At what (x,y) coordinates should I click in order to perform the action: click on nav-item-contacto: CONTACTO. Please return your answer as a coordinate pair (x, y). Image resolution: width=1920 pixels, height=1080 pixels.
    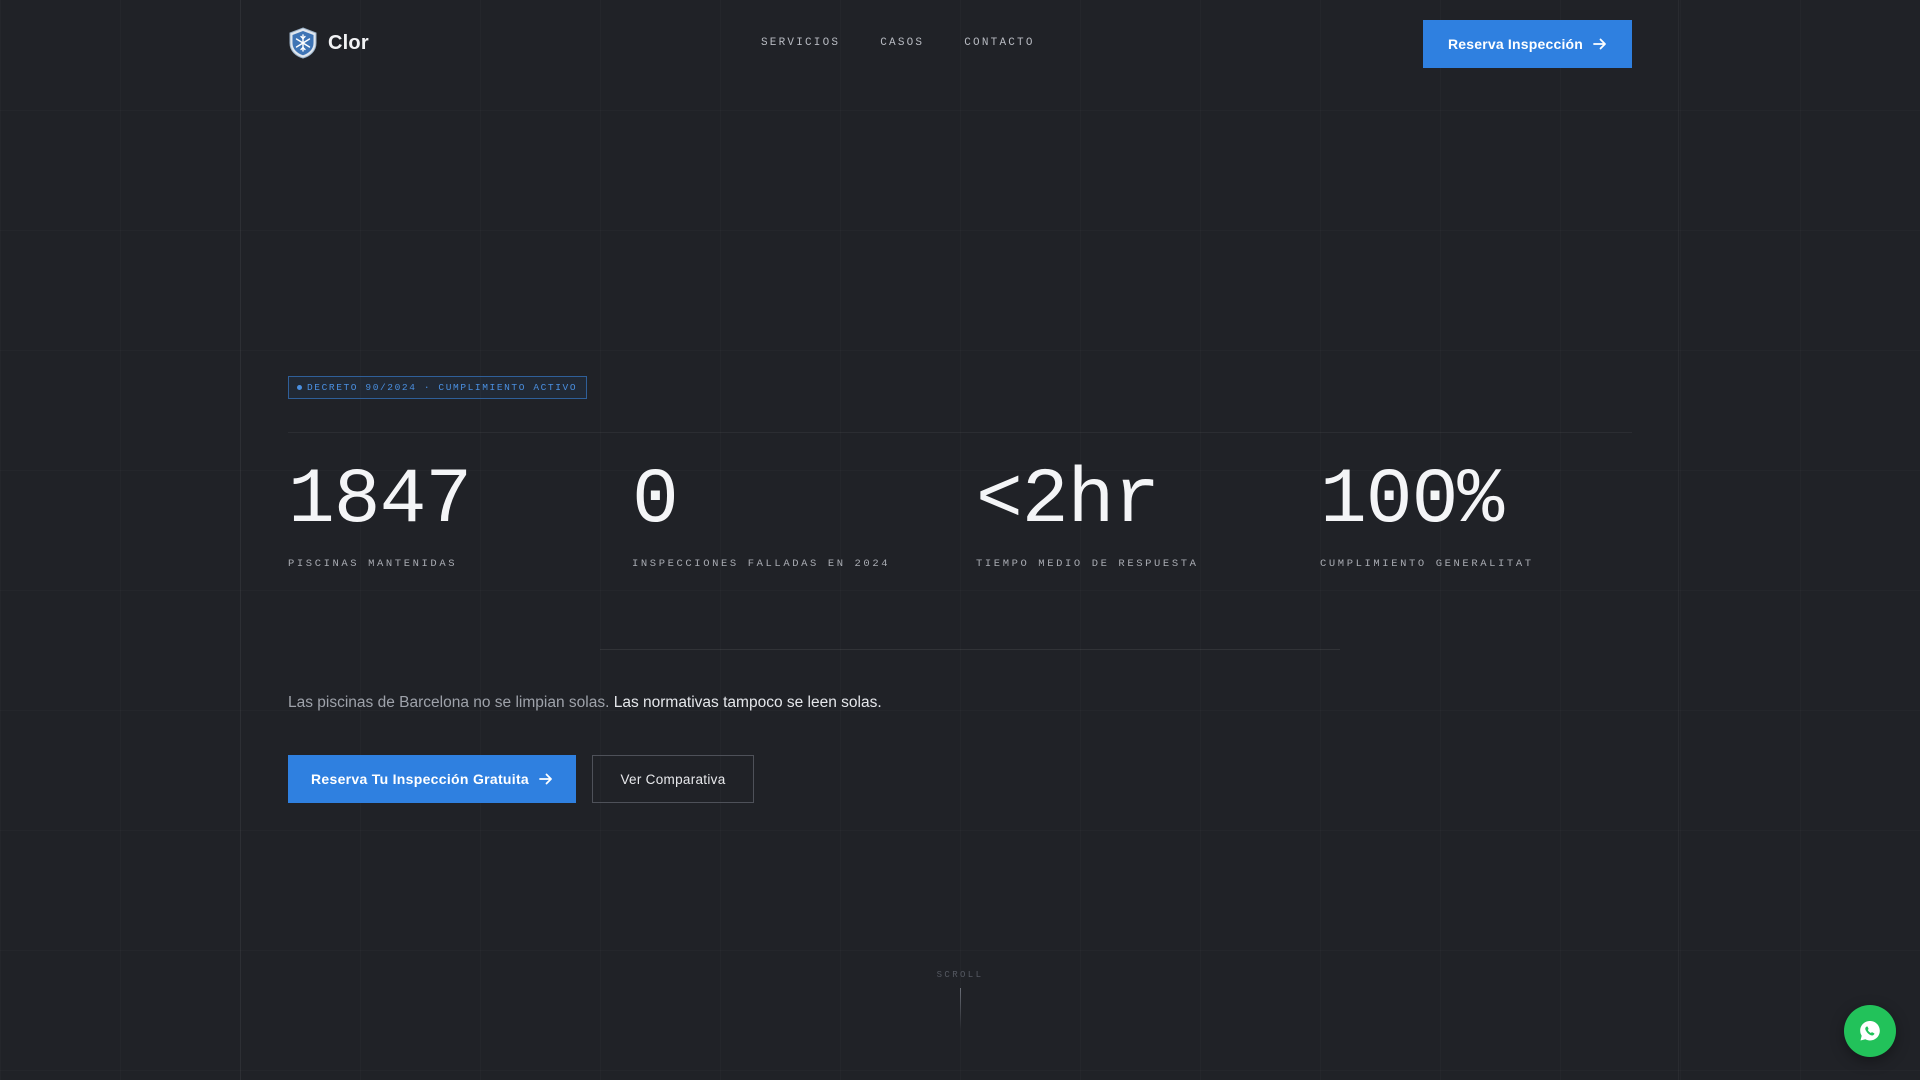
    Looking at the image, I should click on (999, 43).